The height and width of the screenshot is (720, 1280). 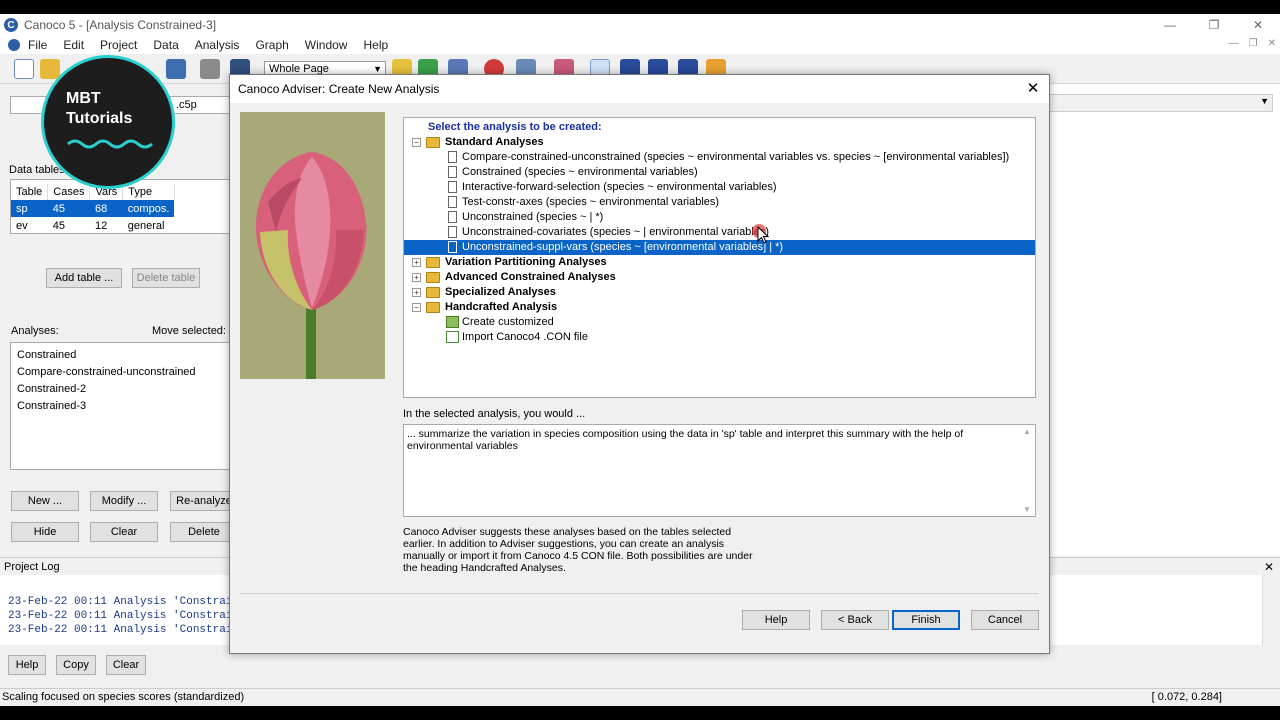 I want to click on col-type: Type, so click(x=148, y=192).